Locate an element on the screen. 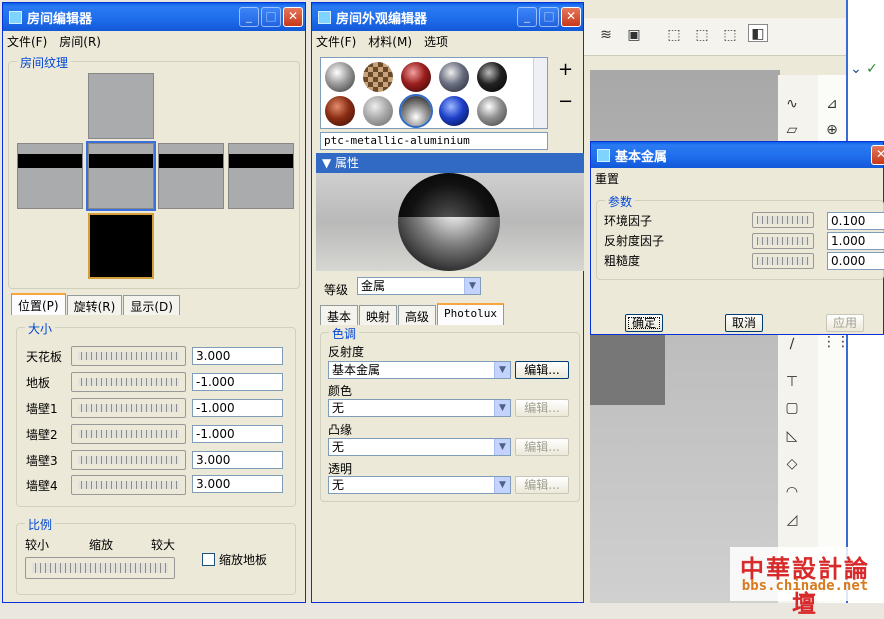  remove-material-button: − is located at coordinates (565, 101).